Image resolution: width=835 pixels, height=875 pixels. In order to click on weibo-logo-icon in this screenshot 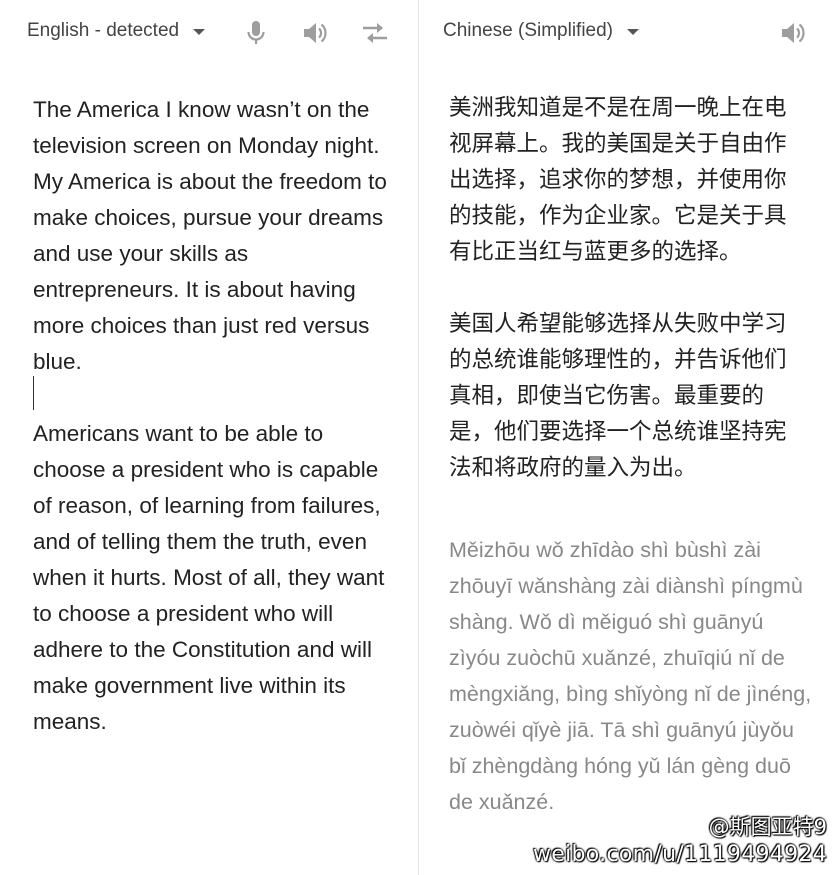, I will do `click(689, 828)`.